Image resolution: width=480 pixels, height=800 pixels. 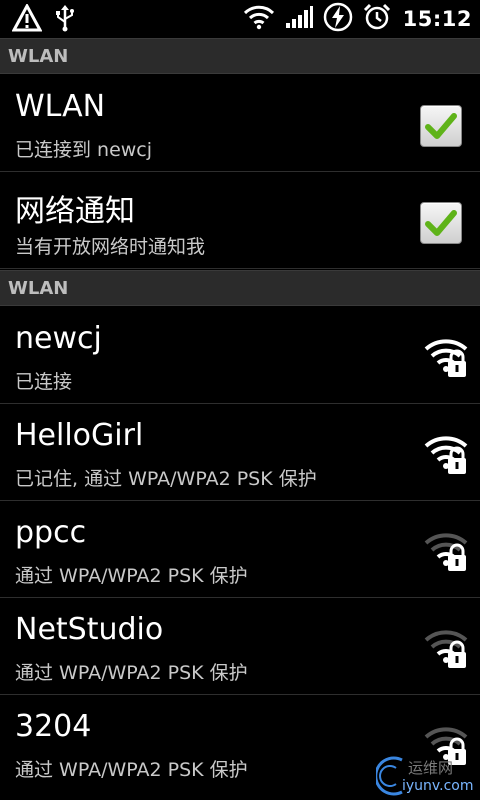 What do you see at coordinates (431, 768) in the screenshot?
I see `watermark-text: 运维网` at bounding box center [431, 768].